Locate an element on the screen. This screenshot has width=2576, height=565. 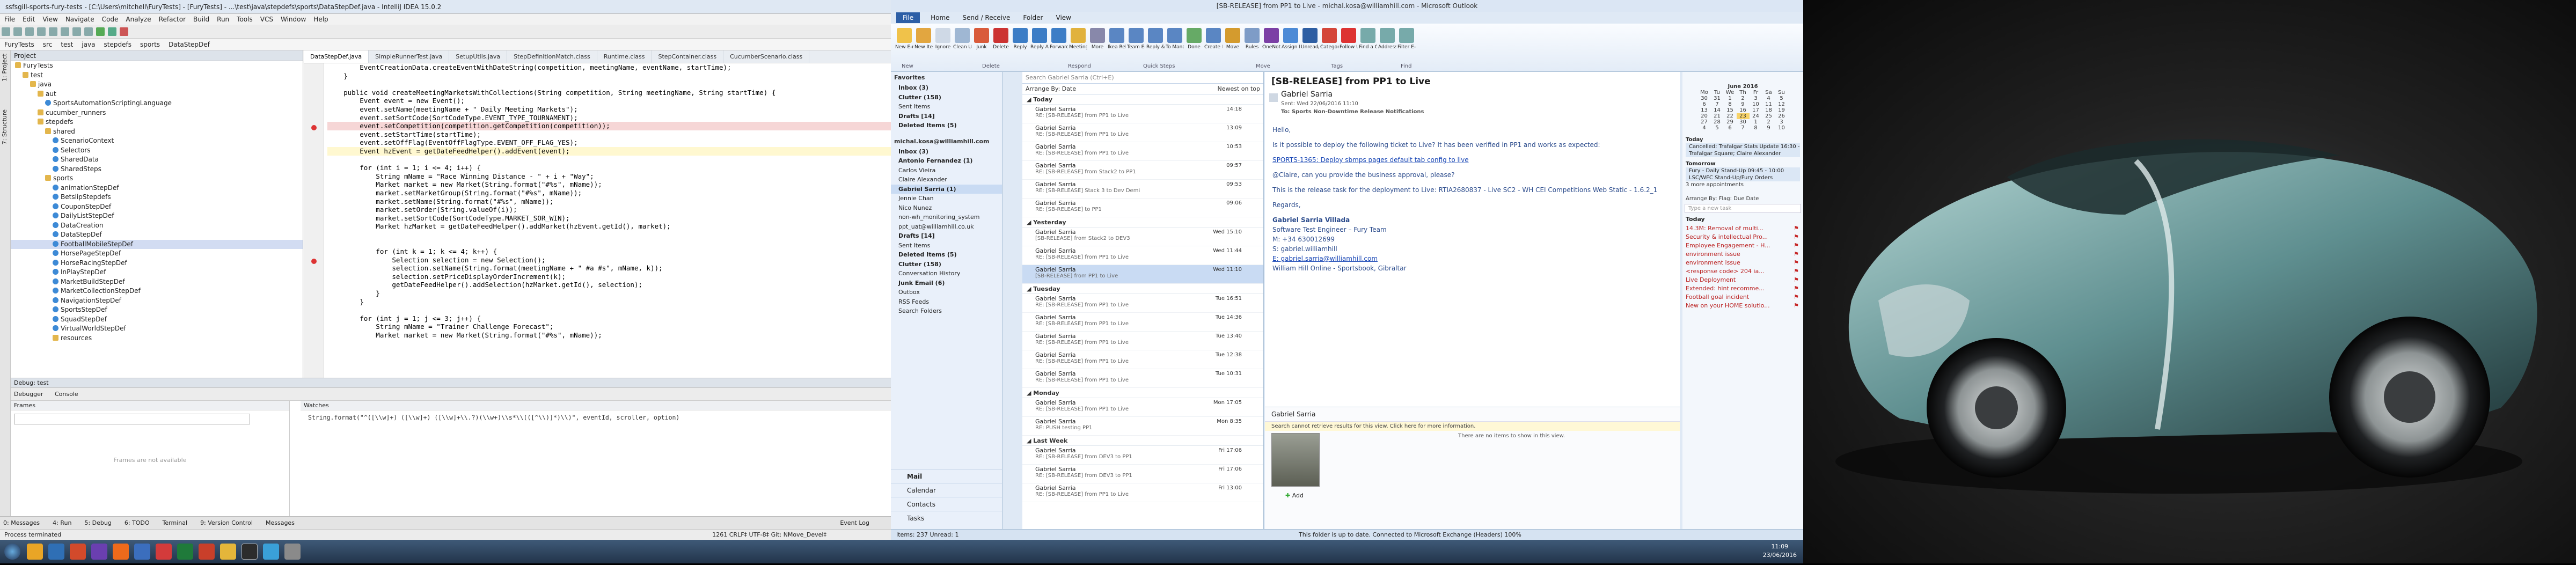
calendar-day: 8 is located at coordinates (1756, 128).